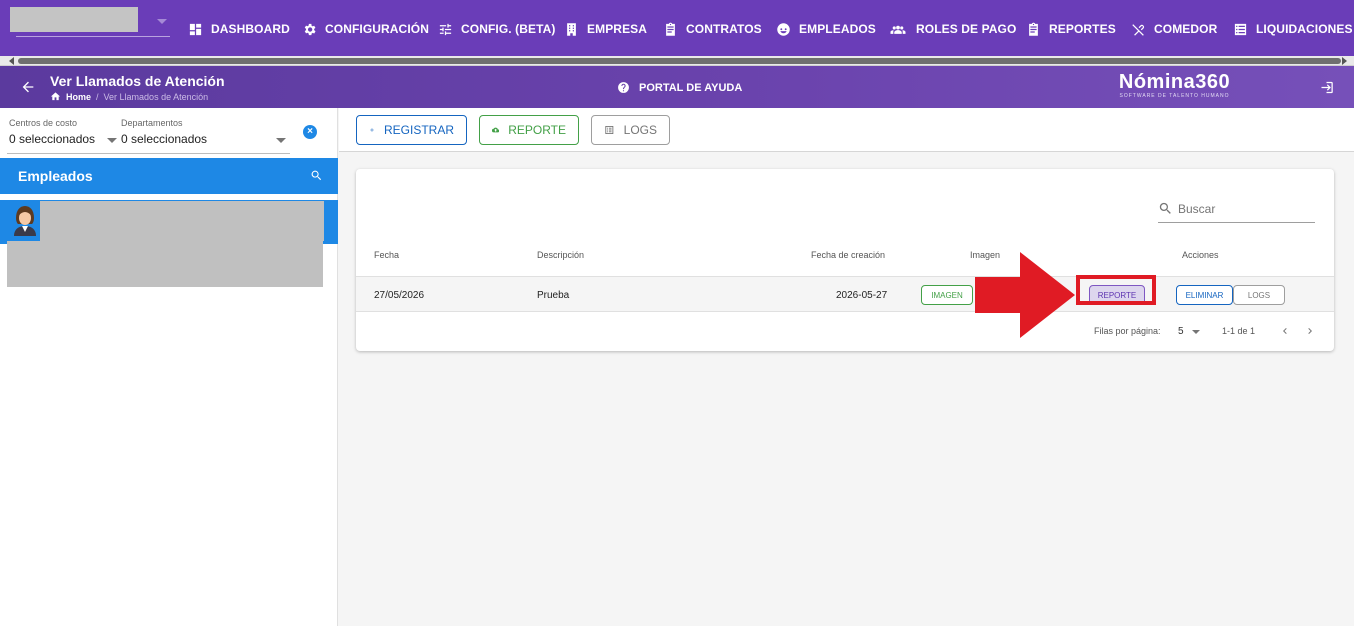 The width and height of the screenshot is (1354, 626). What do you see at coordinates (386, 255) in the screenshot?
I see `column-header-date: Fecha` at bounding box center [386, 255].